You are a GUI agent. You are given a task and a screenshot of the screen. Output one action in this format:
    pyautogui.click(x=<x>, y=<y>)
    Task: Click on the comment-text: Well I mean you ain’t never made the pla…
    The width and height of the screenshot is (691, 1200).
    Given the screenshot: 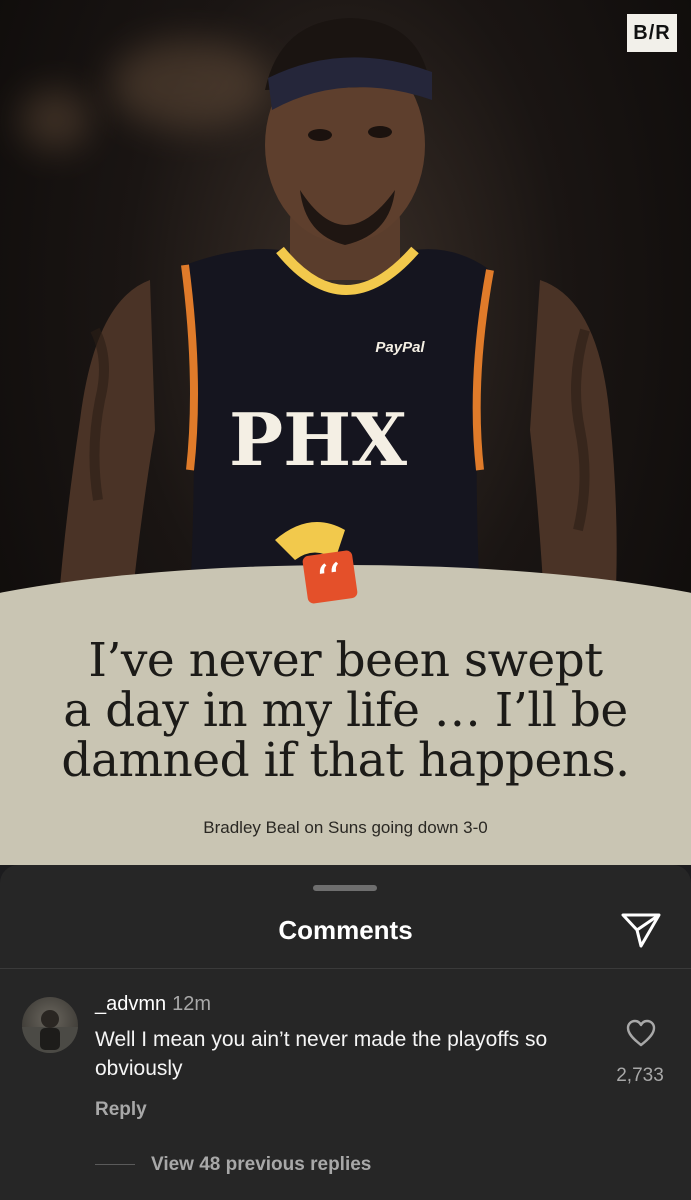 What is the action you would take?
    pyautogui.click(x=321, y=1054)
    